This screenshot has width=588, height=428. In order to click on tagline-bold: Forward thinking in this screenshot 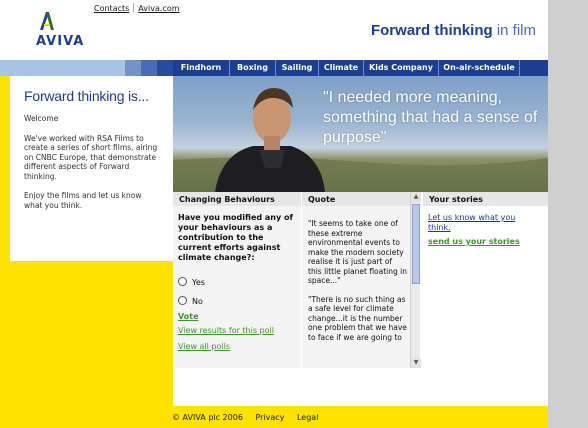, I will do `click(431, 30)`.